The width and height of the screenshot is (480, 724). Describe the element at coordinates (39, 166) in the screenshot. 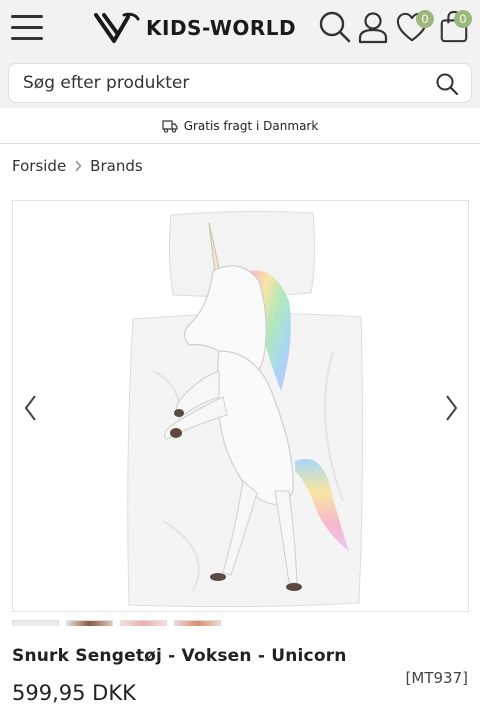

I see `breadcrumb-home: Forside` at that location.